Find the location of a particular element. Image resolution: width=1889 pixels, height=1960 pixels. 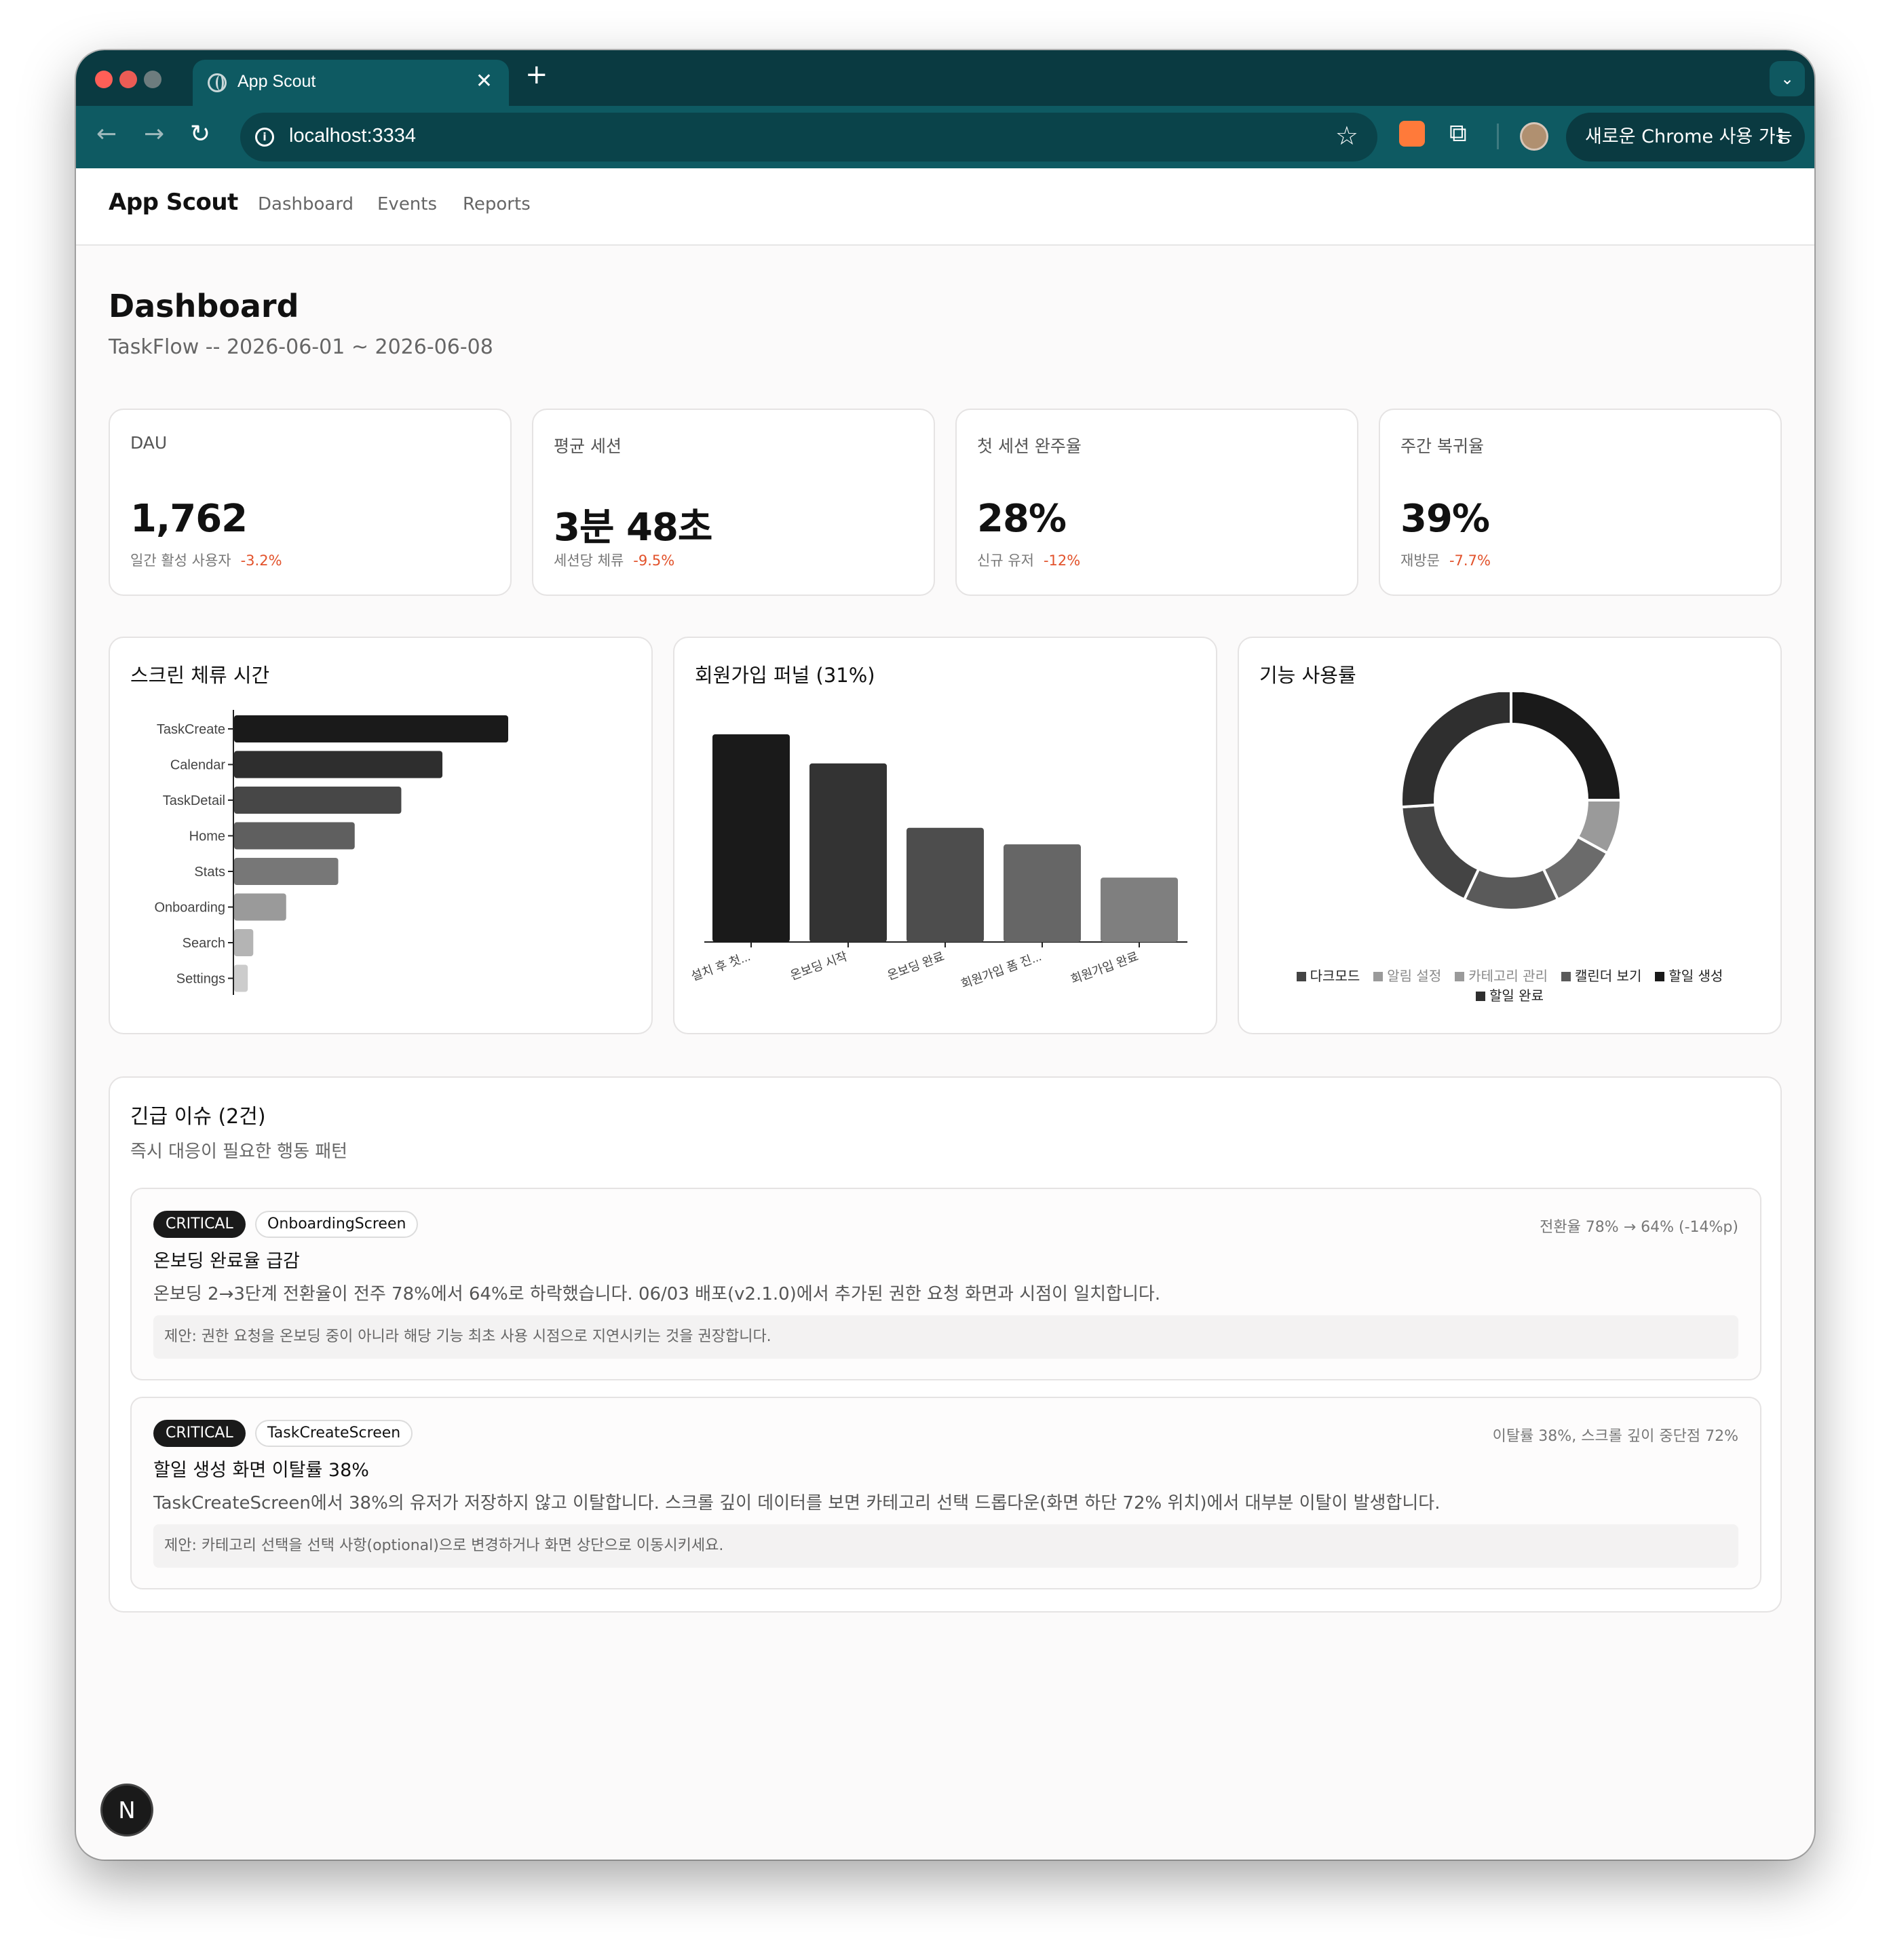

kpi-card-session: 평균 세션 3분 48초 세션당 체류 -9.5% is located at coordinates (733, 502).